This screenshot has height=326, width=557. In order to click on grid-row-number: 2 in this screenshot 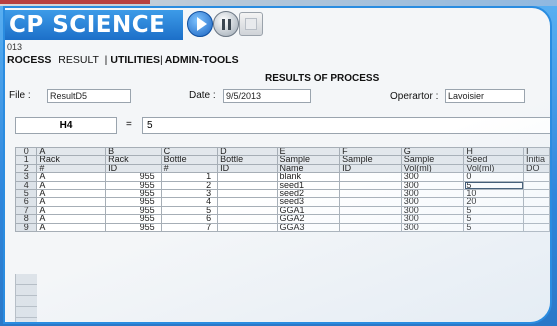, I will do `click(26, 168)`.